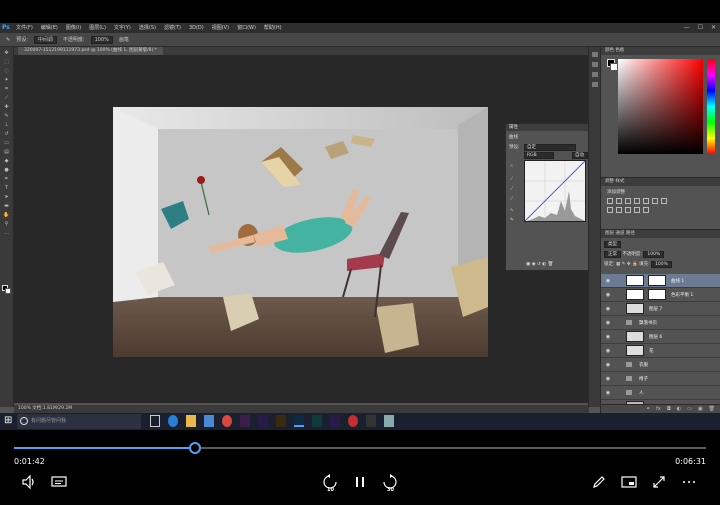 The width and height of the screenshot is (720, 505). I want to click on taskbar-search-box: 有问题尽管问我, so click(79, 421).